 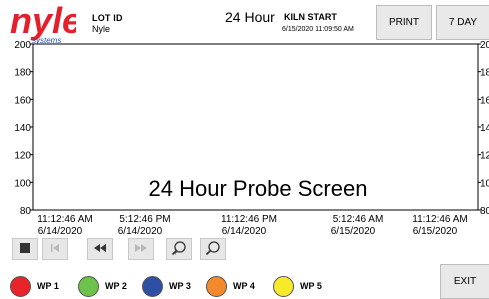 I want to click on kiln-start-time: 6/15/2020 11:09:50 AM, so click(x=318, y=29).